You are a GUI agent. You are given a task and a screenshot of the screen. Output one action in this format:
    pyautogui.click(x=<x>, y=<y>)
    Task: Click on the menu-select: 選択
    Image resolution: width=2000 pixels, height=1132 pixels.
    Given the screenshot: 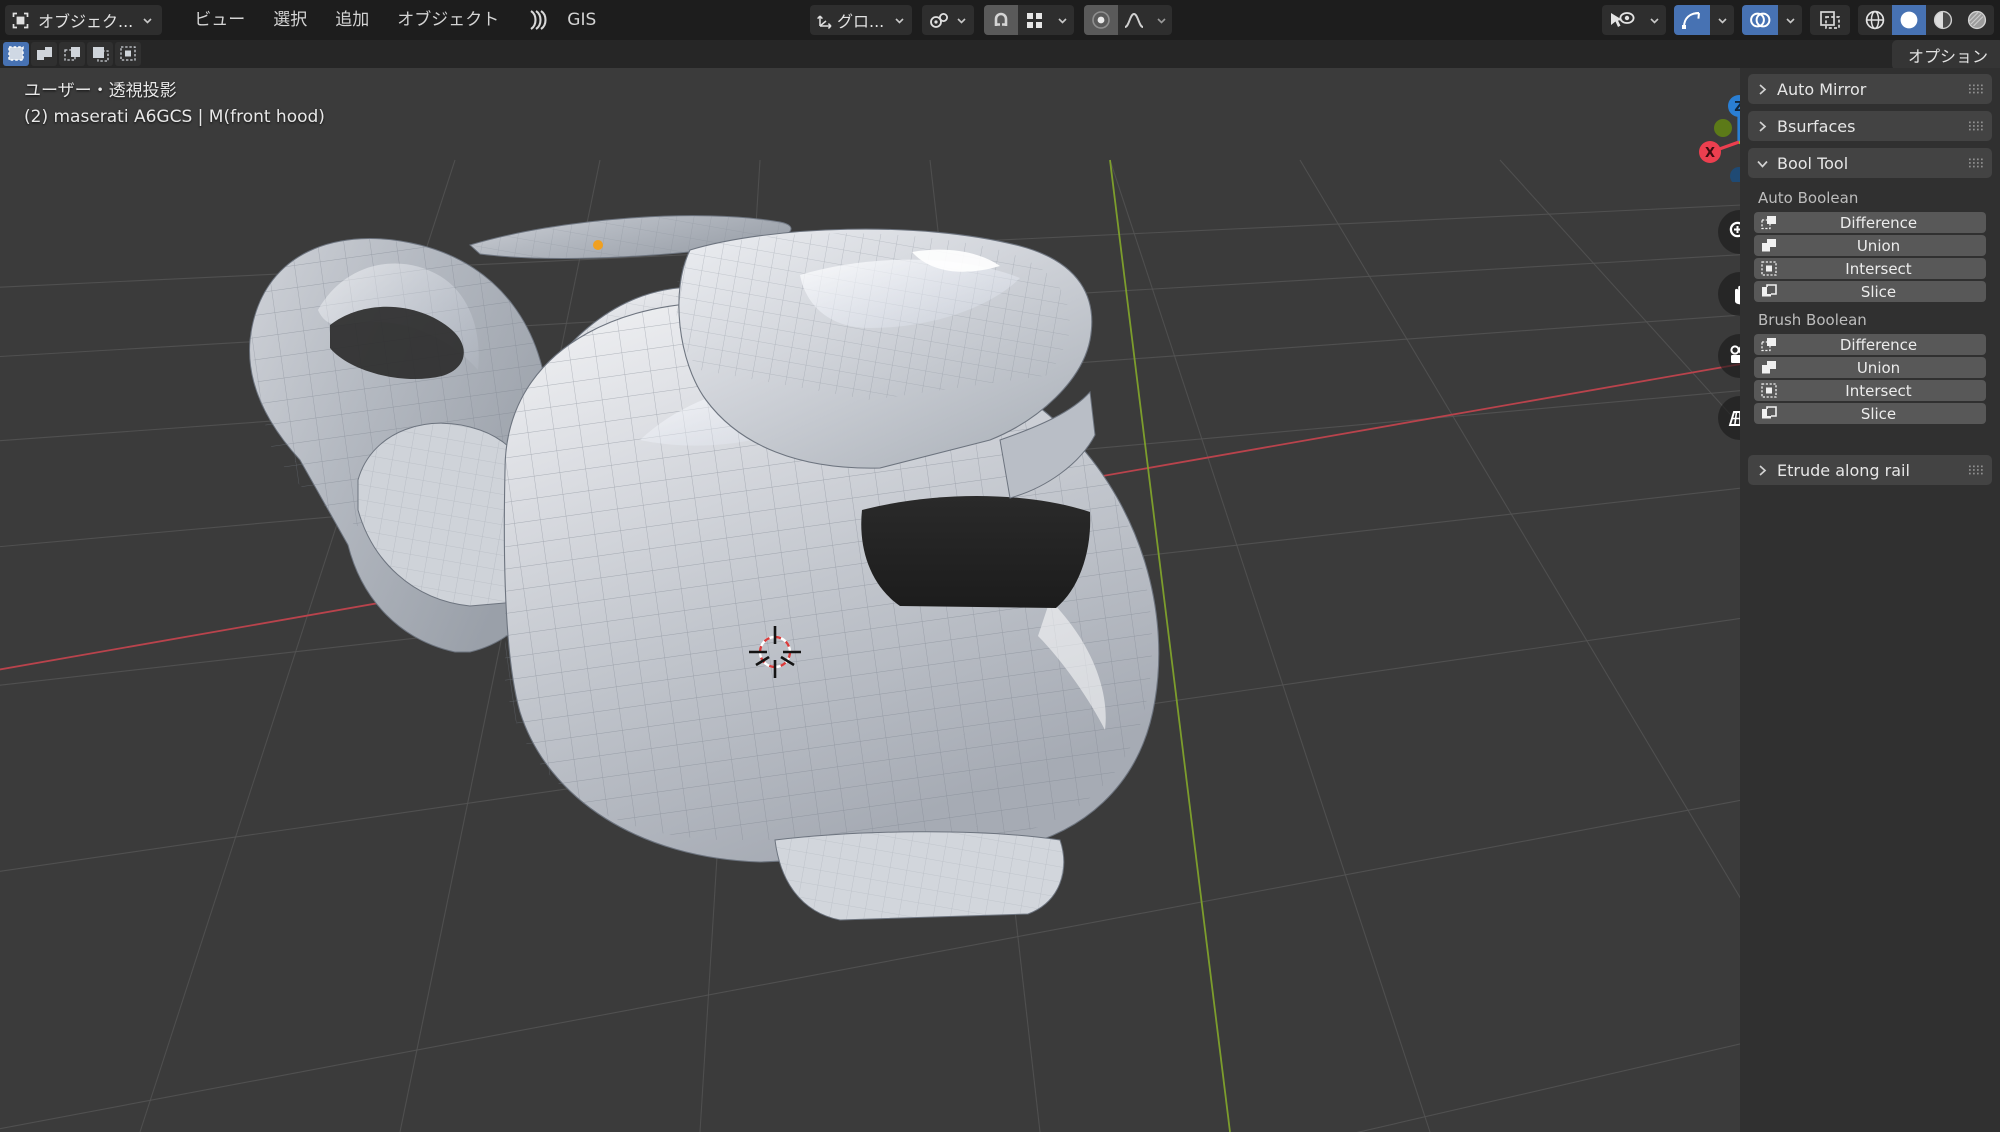 What is the action you would take?
    pyautogui.click(x=290, y=20)
    